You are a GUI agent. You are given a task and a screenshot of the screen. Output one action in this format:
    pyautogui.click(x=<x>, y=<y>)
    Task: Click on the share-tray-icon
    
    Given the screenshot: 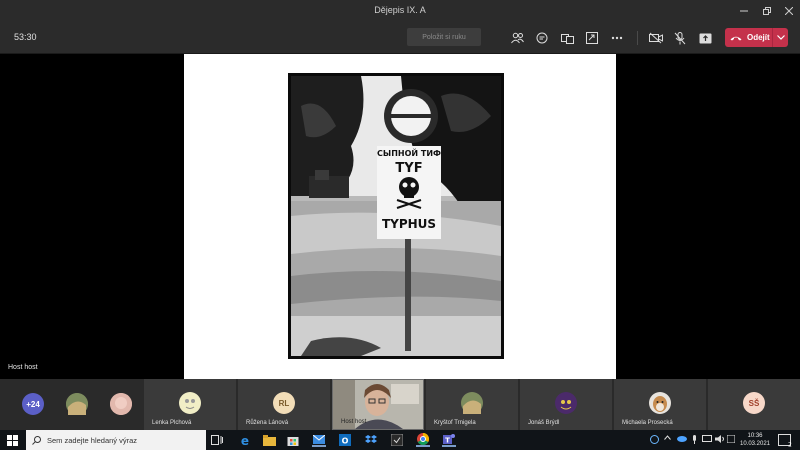 What is the action you would take?
    pyautogui.click(x=592, y=38)
    